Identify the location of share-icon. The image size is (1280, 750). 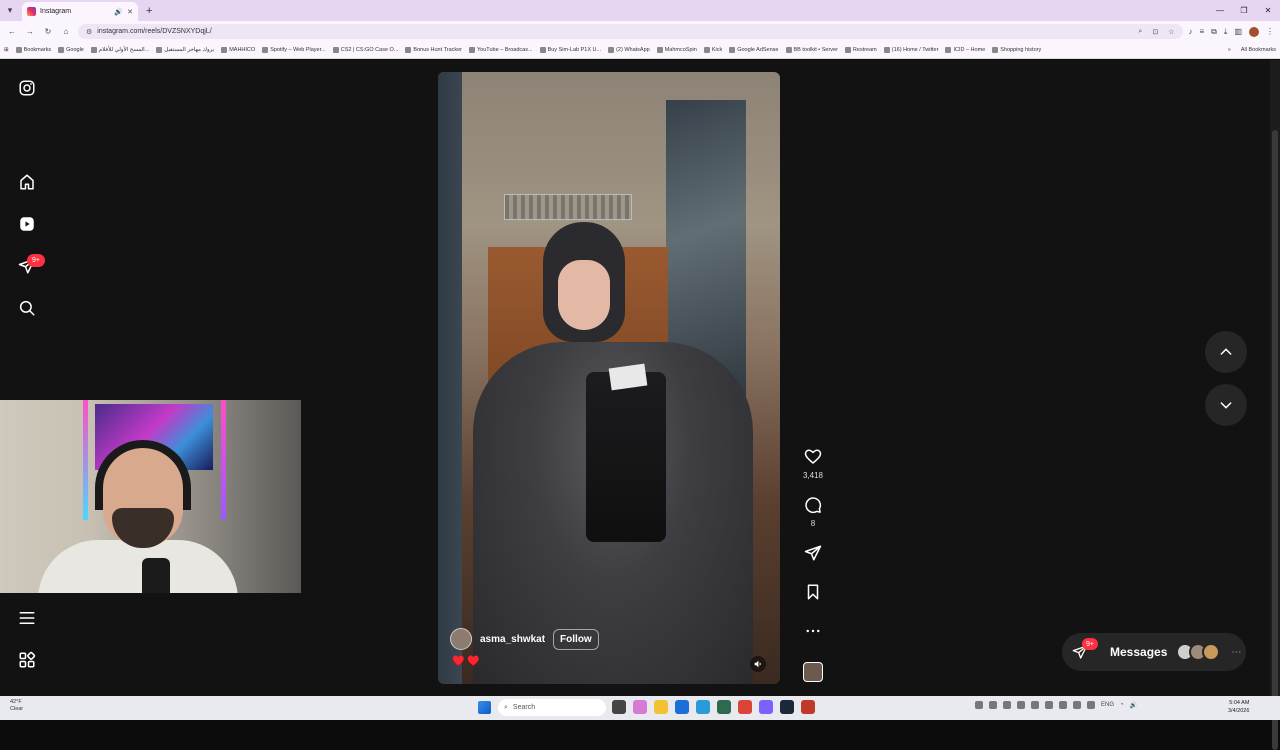
(813, 553).